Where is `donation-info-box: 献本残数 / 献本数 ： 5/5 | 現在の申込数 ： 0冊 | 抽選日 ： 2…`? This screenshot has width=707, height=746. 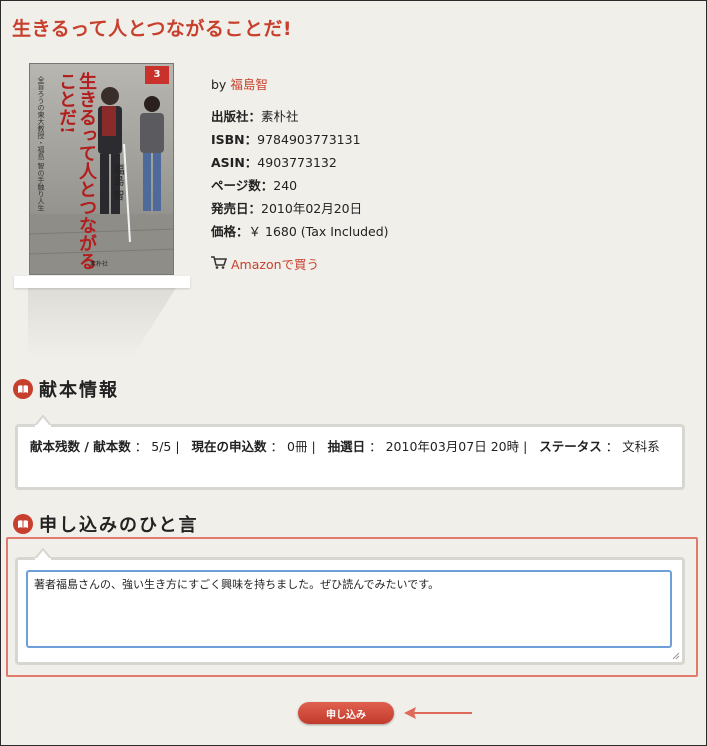 donation-info-box: 献本残数 / 献本数 ： 5/5 | 現在の申込数 ： 0冊 | 抽選日 ： 2… is located at coordinates (350, 452).